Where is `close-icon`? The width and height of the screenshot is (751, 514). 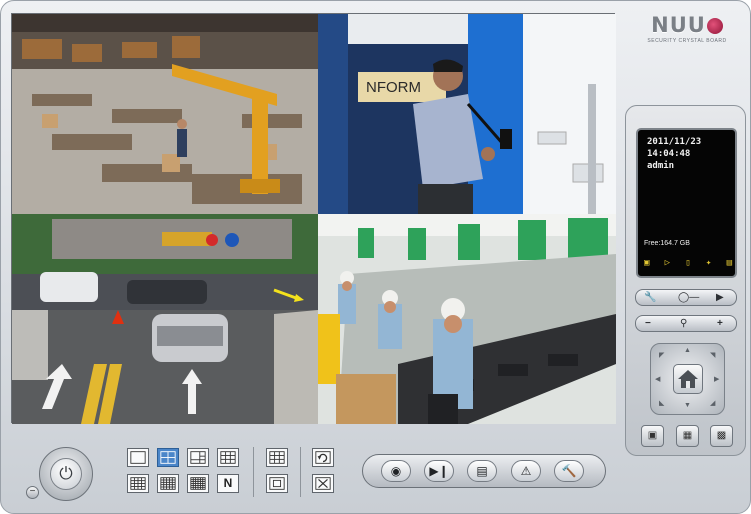 close-icon is located at coordinates (323, 483).